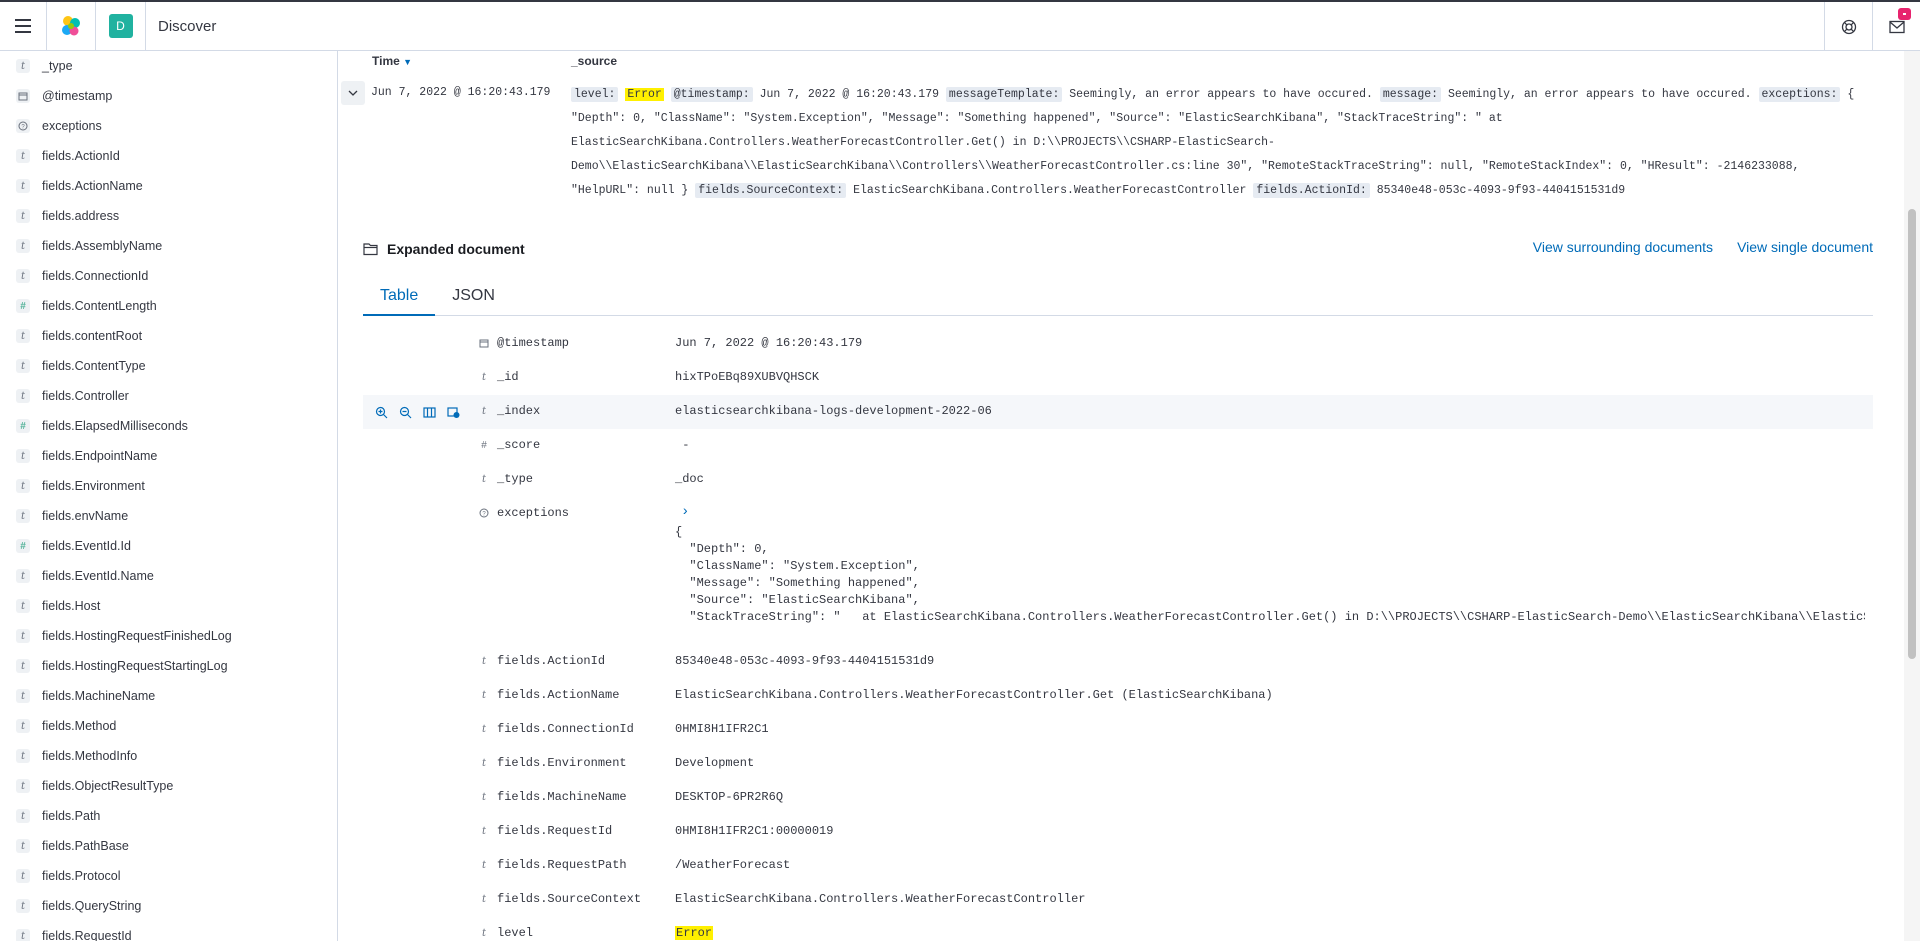 The width and height of the screenshot is (1920, 941). Describe the element at coordinates (473, 296) in the screenshot. I see `tab-json: JSON` at that location.